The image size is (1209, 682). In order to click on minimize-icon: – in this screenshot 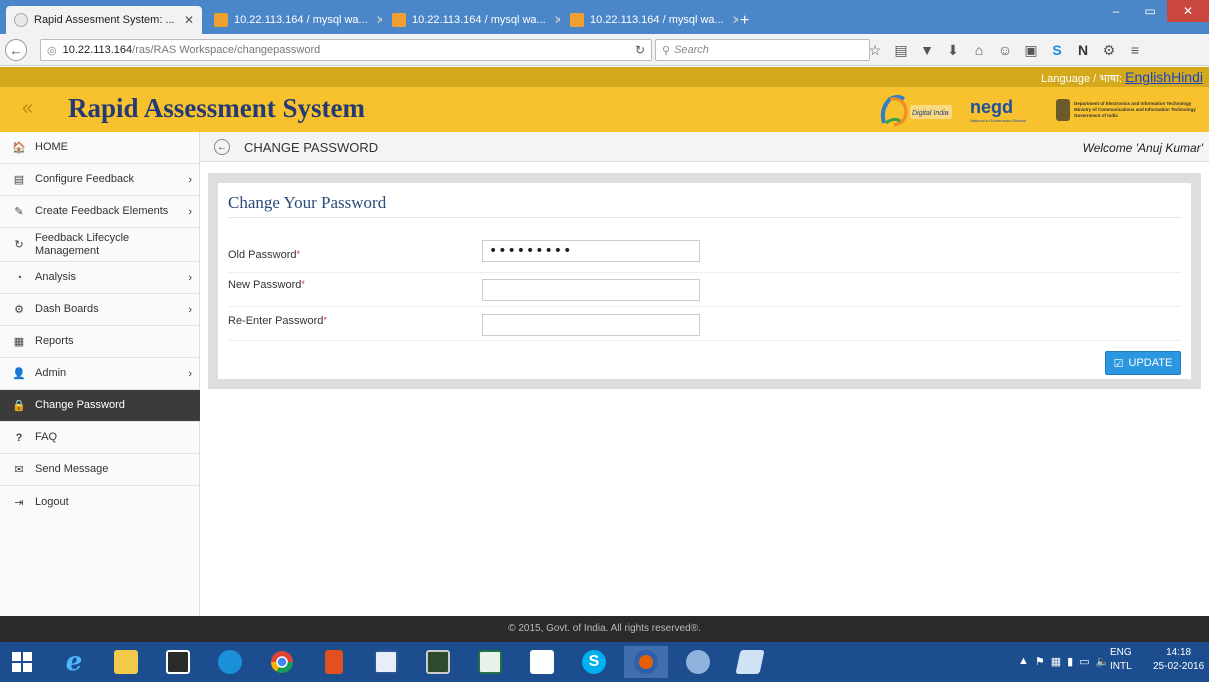, I will do `click(1116, 11)`.